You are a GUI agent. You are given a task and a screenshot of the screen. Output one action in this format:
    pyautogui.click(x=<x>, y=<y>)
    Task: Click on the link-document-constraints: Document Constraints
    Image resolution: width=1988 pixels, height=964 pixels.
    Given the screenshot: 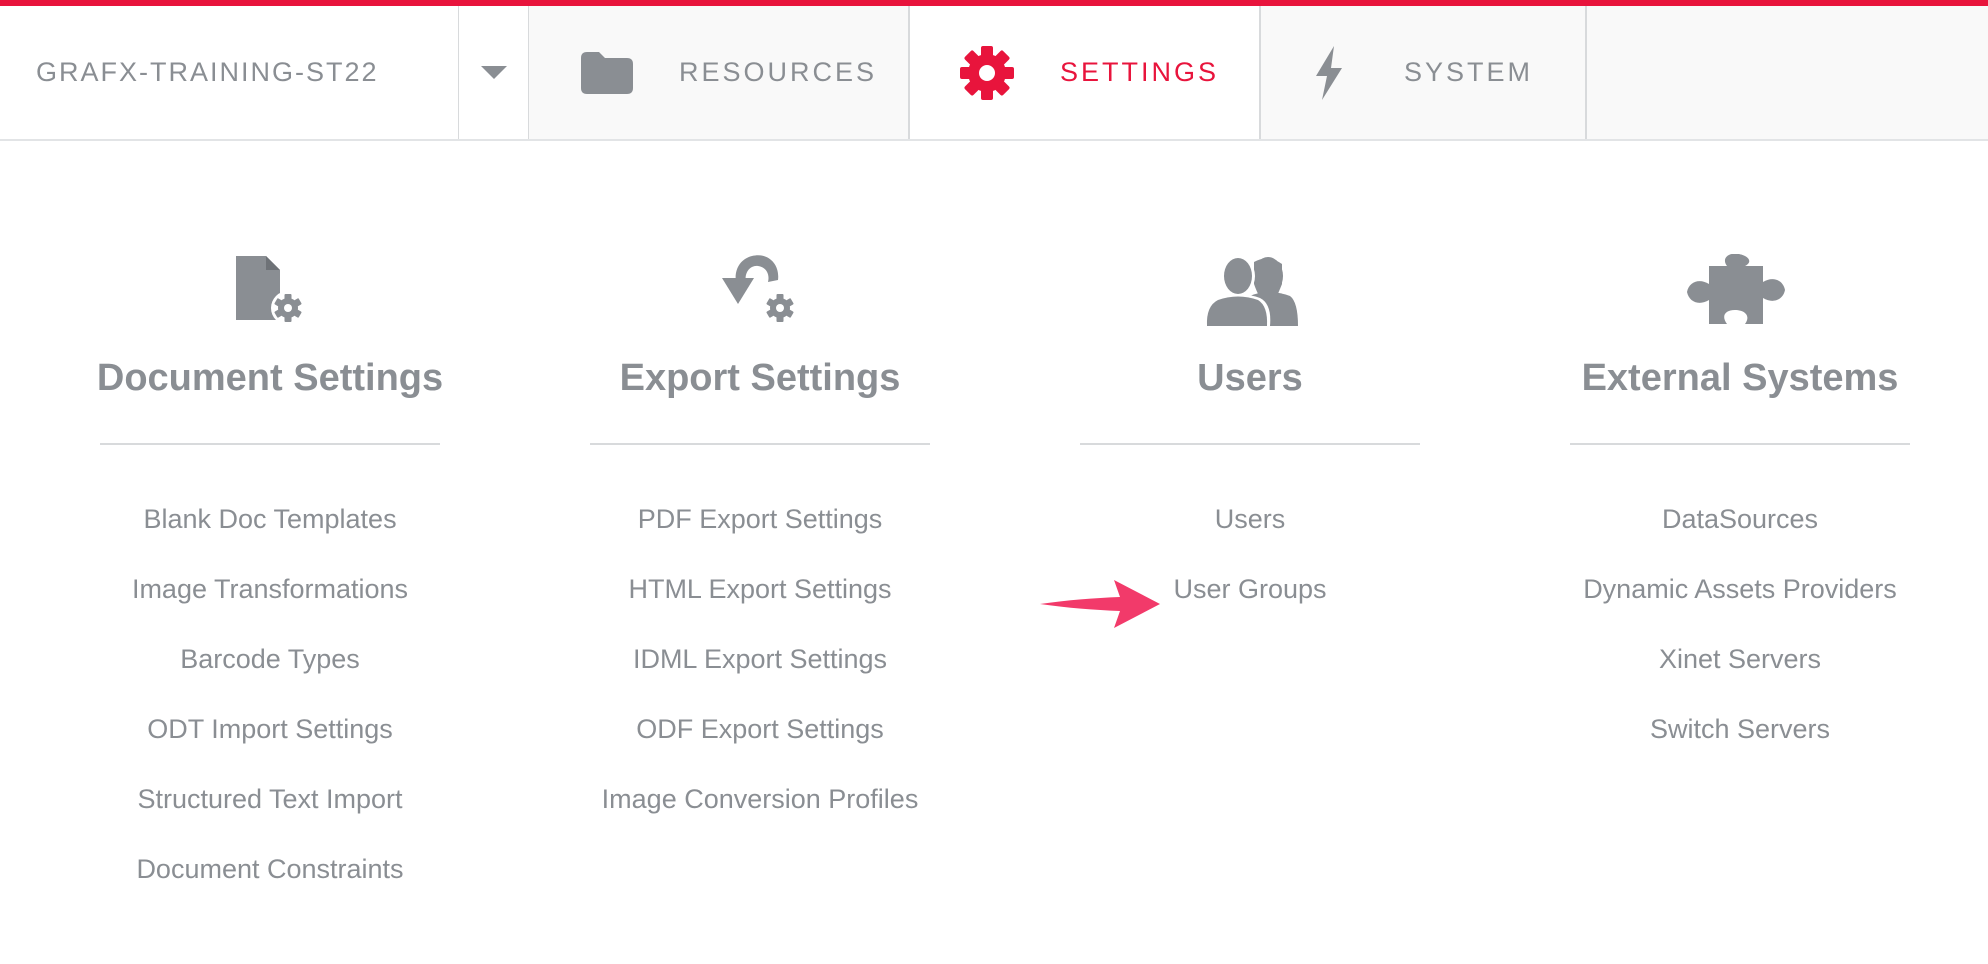 What is the action you would take?
    pyautogui.click(x=270, y=869)
    